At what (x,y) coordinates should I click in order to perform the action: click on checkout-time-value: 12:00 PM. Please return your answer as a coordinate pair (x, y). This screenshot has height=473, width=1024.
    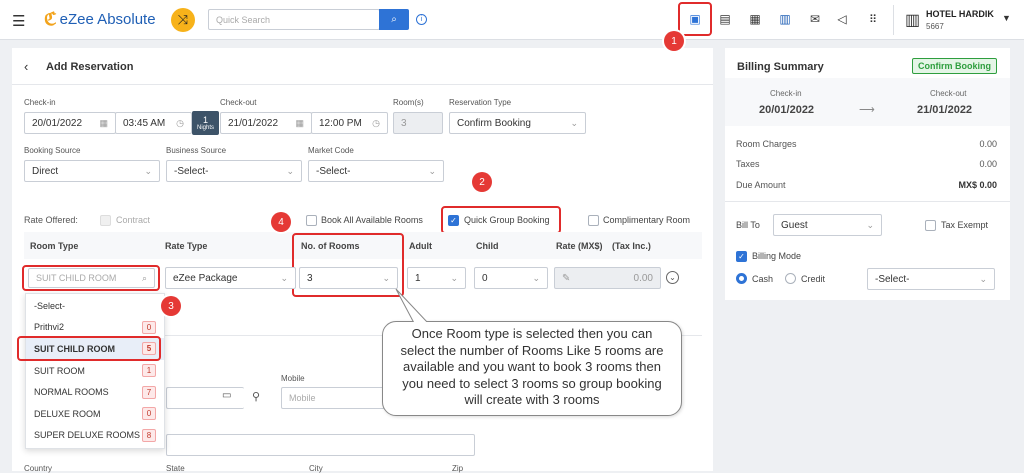
    Looking at the image, I should click on (340, 123).